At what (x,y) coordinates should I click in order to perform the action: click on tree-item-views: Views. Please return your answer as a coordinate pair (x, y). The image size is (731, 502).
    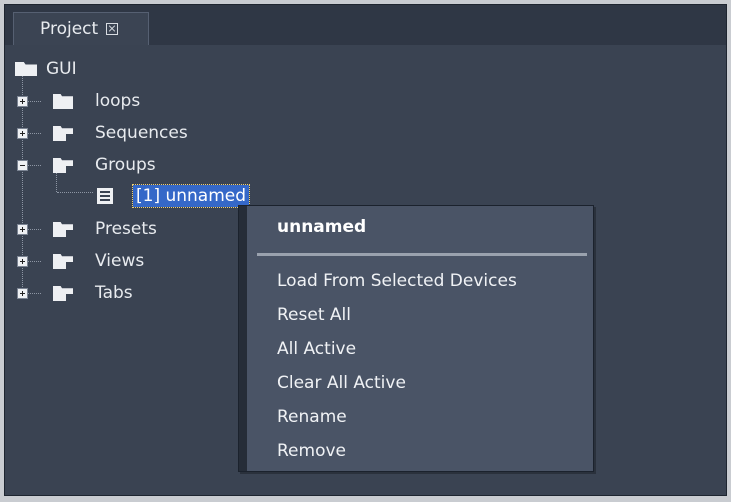
    Looking at the image, I should click on (97, 261).